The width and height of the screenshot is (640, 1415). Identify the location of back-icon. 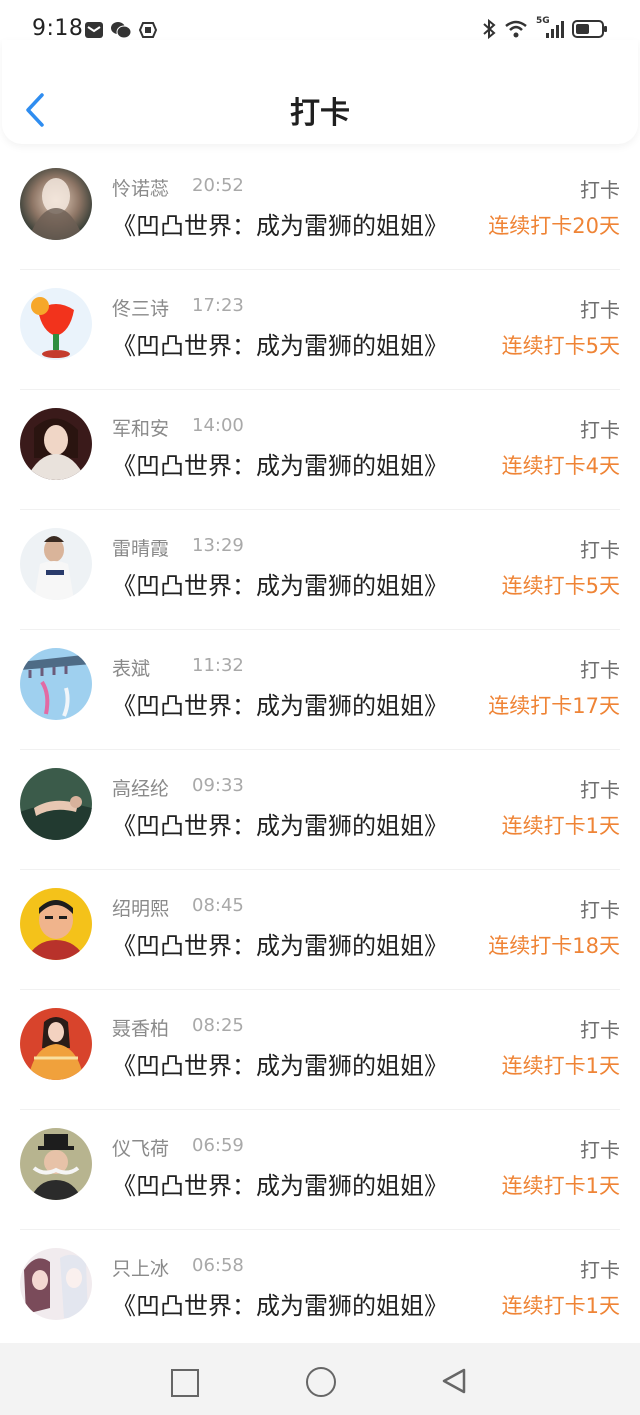
(455, 1381).